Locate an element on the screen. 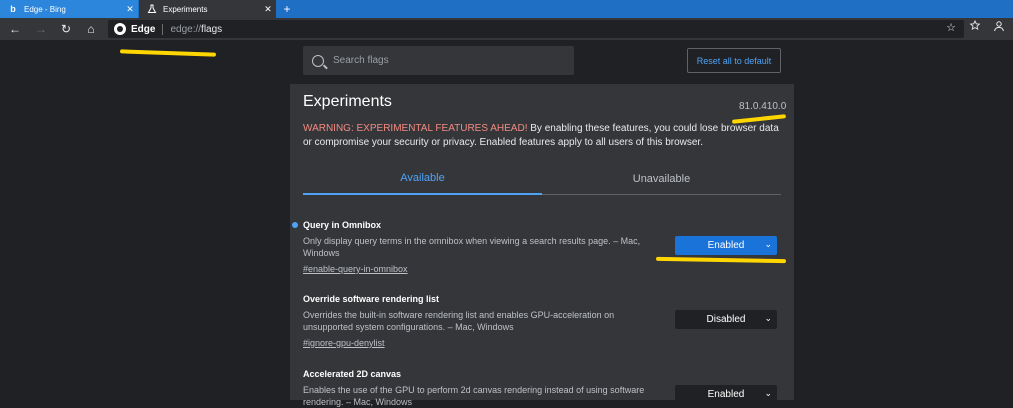  flag-state-select: Disabled ⌄ is located at coordinates (726, 319).